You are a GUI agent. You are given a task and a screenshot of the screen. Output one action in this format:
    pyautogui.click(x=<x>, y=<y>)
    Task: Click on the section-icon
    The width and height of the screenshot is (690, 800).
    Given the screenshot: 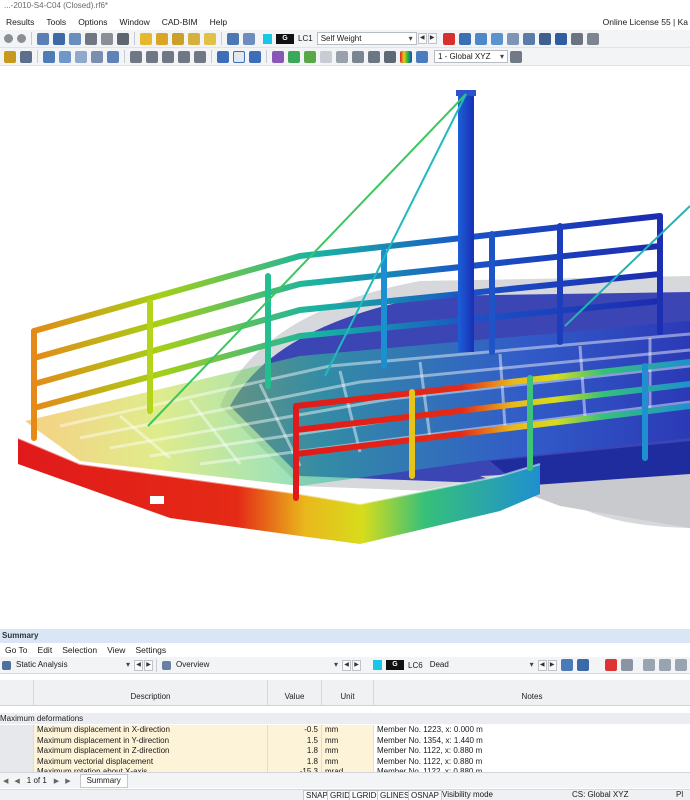 What is the action you would take?
    pyautogui.click(x=528, y=38)
    